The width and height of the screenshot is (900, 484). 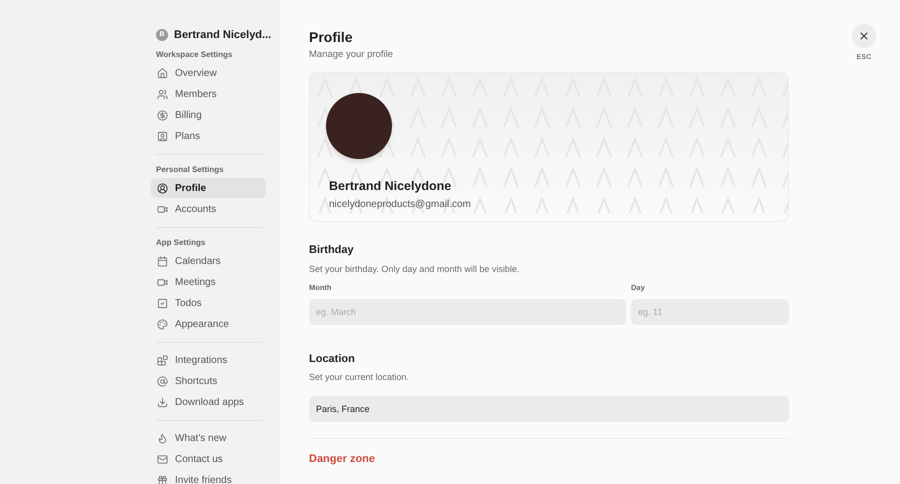 What do you see at coordinates (400, 205) in the screenshot?
I see `profile-email: nicelydoneproducts@gmail.com` at bounding box center [400, 205].